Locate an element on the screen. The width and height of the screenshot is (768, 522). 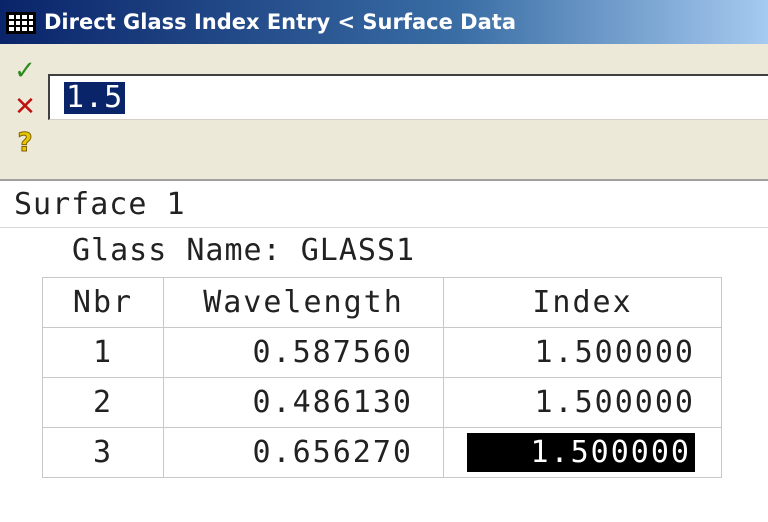
table-row: 2 0.486130 1.500000 is located at coordinates (382, 402).